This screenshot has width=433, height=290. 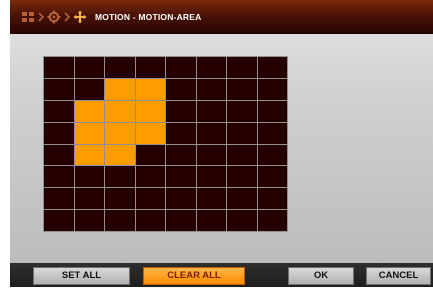 I want to click on page-title: MOTION - MOTION-AREA, so click(x=148, y=17).